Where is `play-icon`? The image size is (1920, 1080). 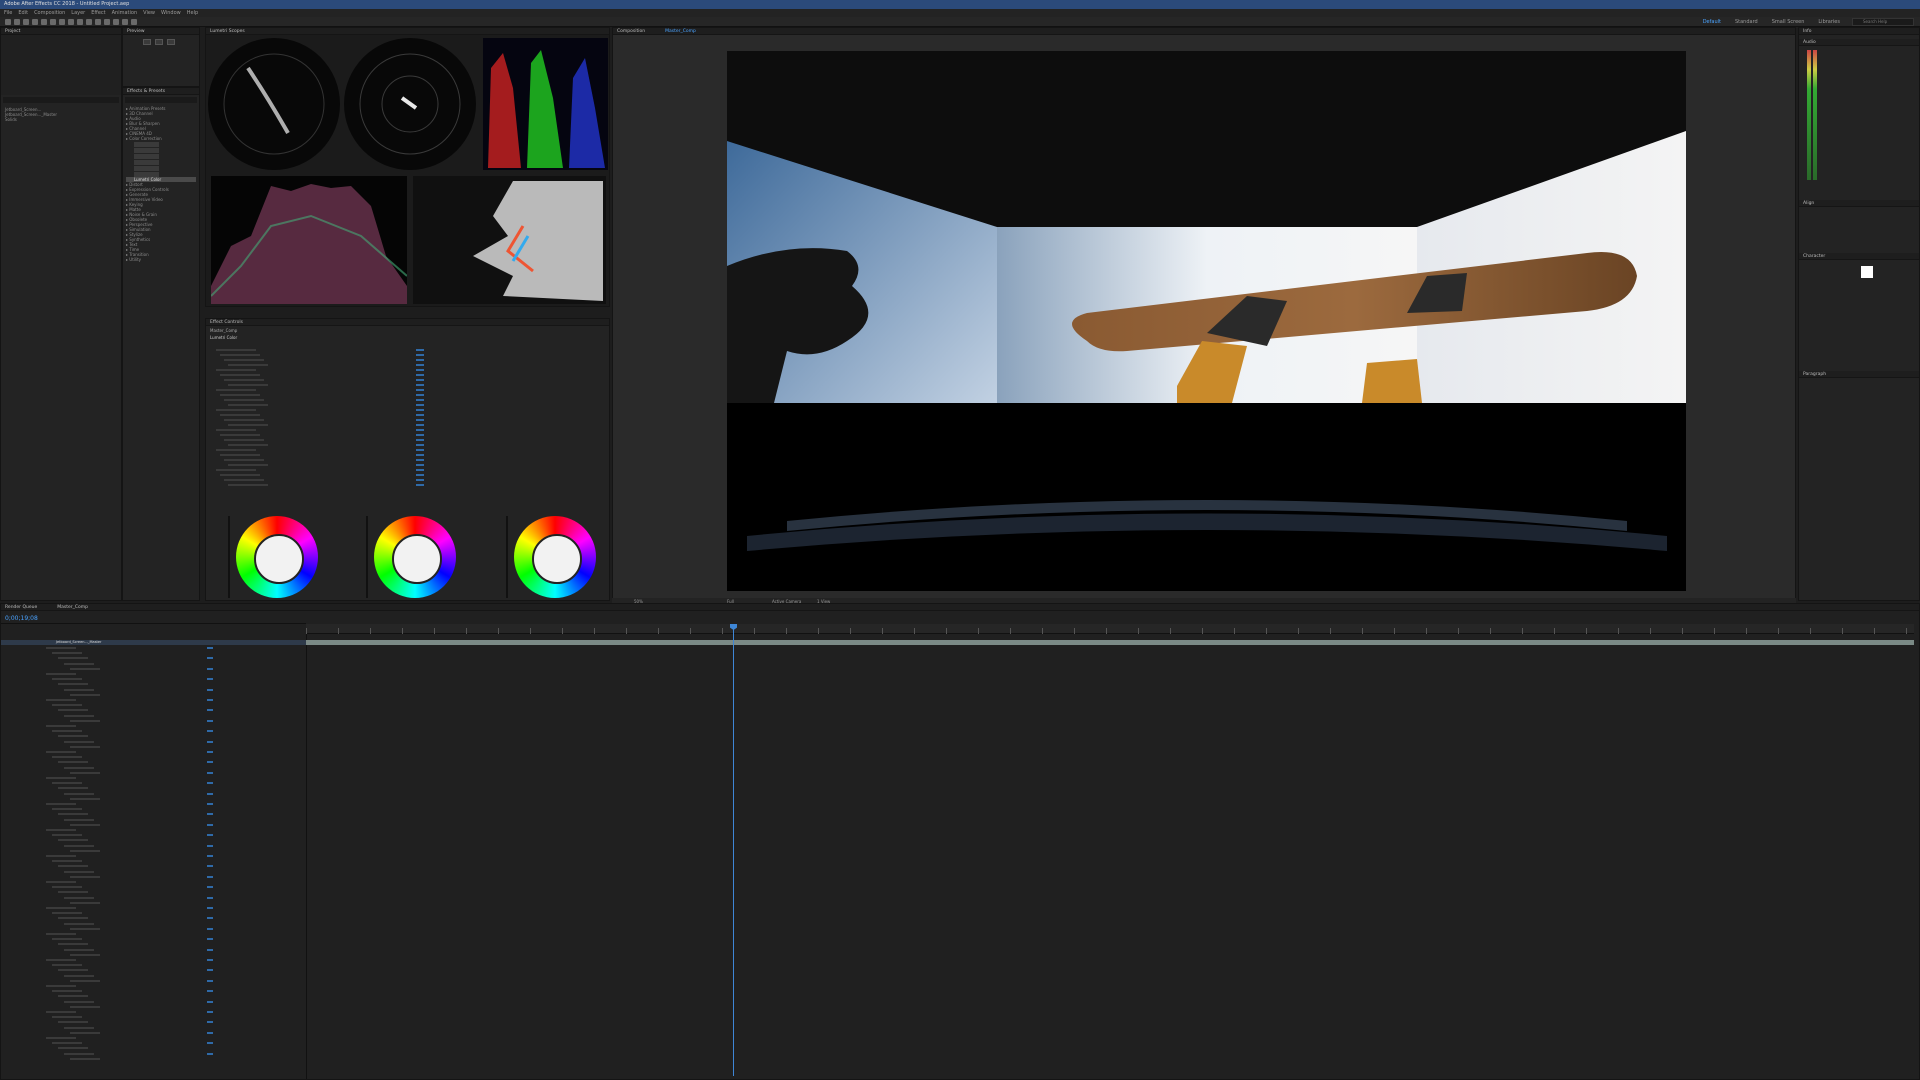 play-icon is located at coordinates (159, 42).